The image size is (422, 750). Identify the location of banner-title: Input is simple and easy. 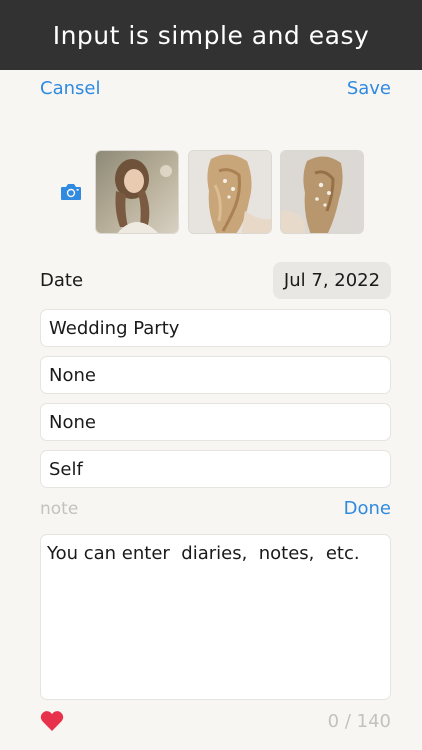
(211, 35).